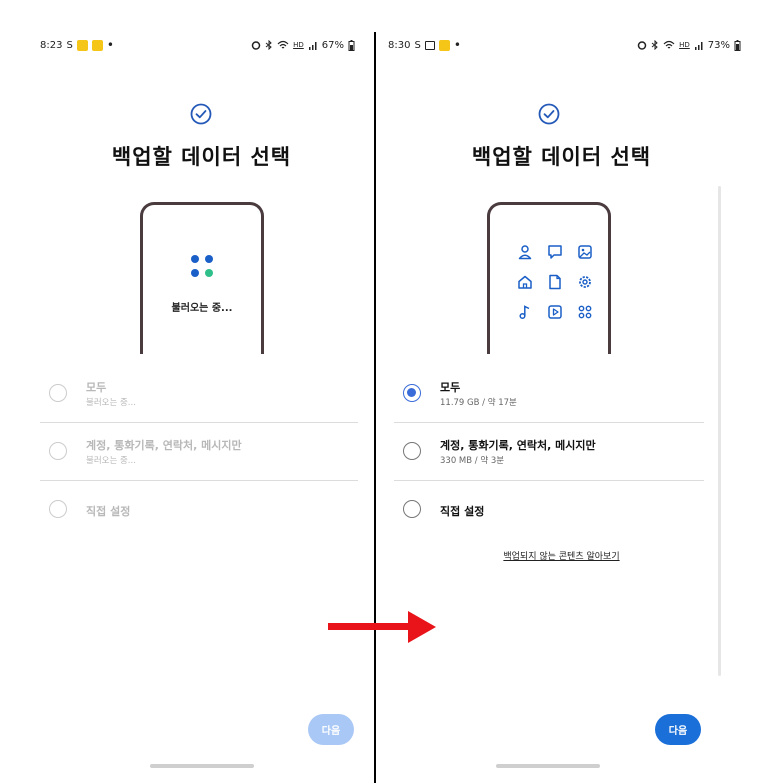  What do you see at coordinates (585, 312) in the screenshot?
I see `apps-icon` at bounding box center [585, 312].